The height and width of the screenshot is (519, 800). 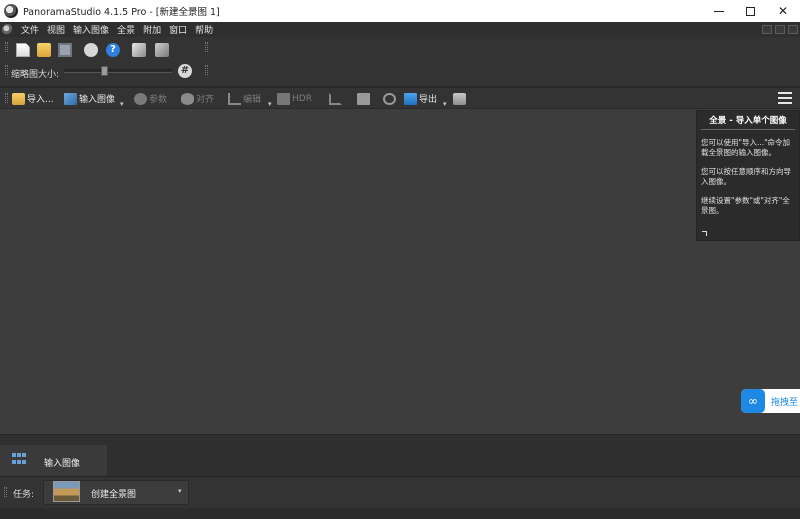 What do you see at coordinates (400, 62) in the screenshot?
I see `main-toolbar` at bounding box center [400, 62].